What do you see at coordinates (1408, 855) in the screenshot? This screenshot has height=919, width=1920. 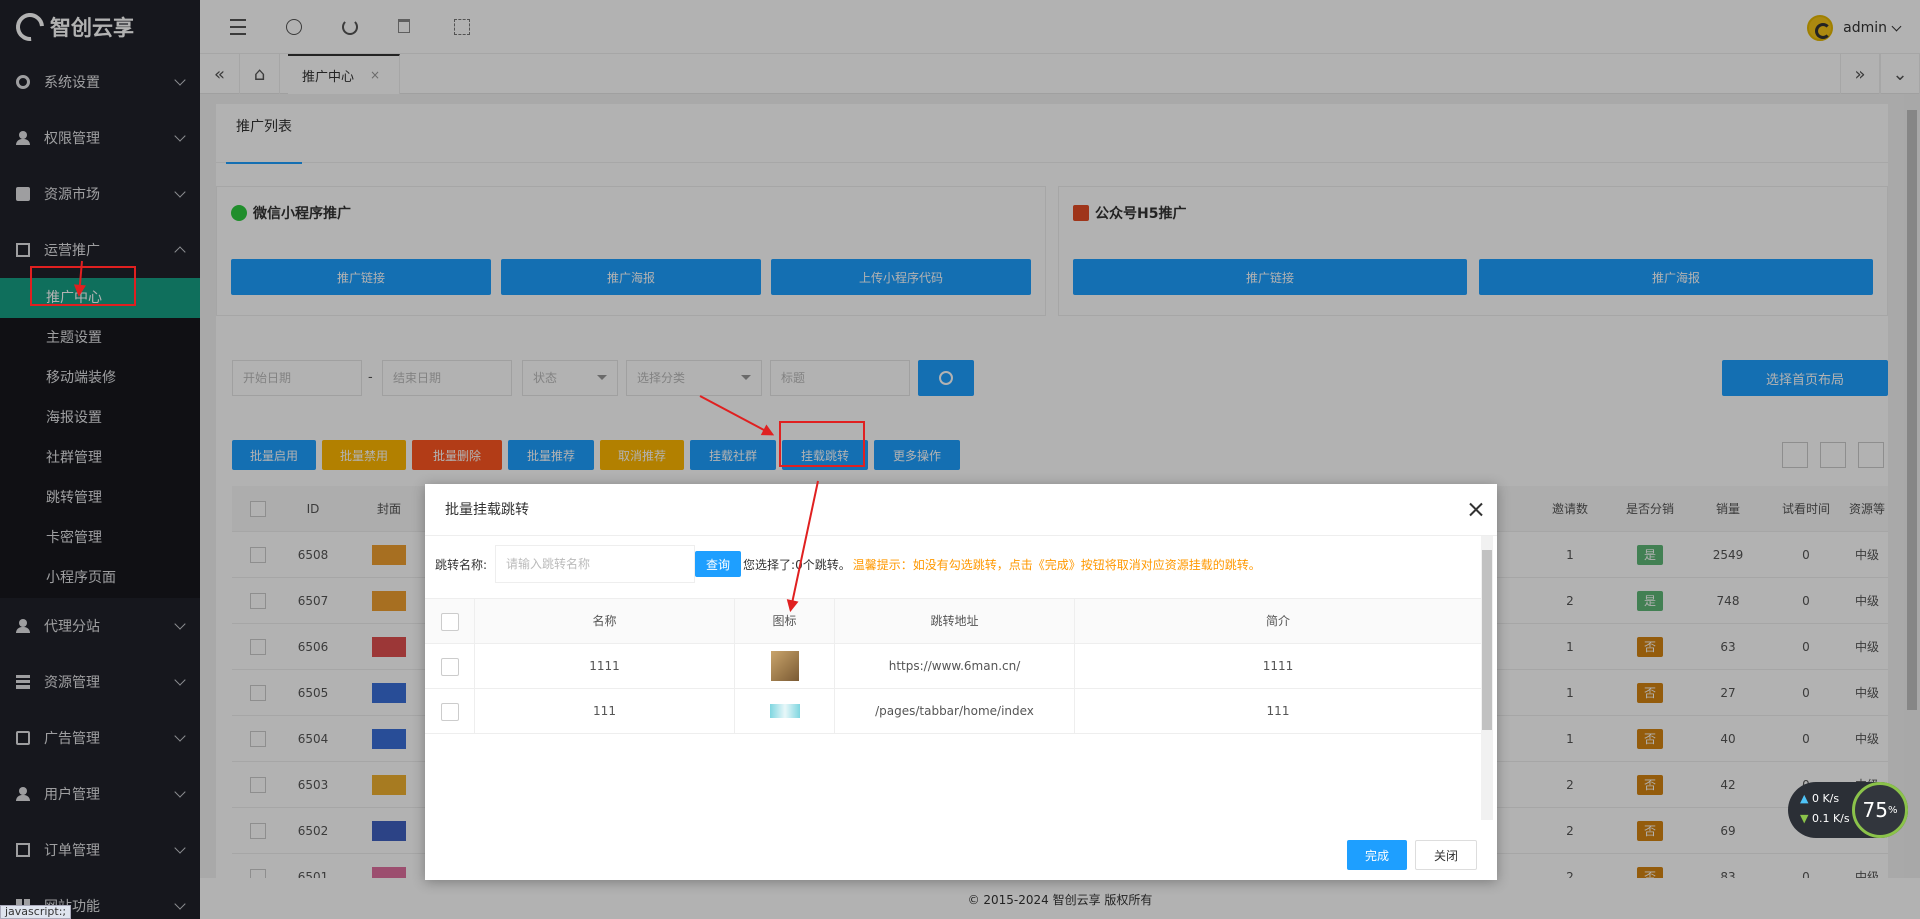 I see `modal-footer: 完成 关闭` at bounding box center [1408, 855].